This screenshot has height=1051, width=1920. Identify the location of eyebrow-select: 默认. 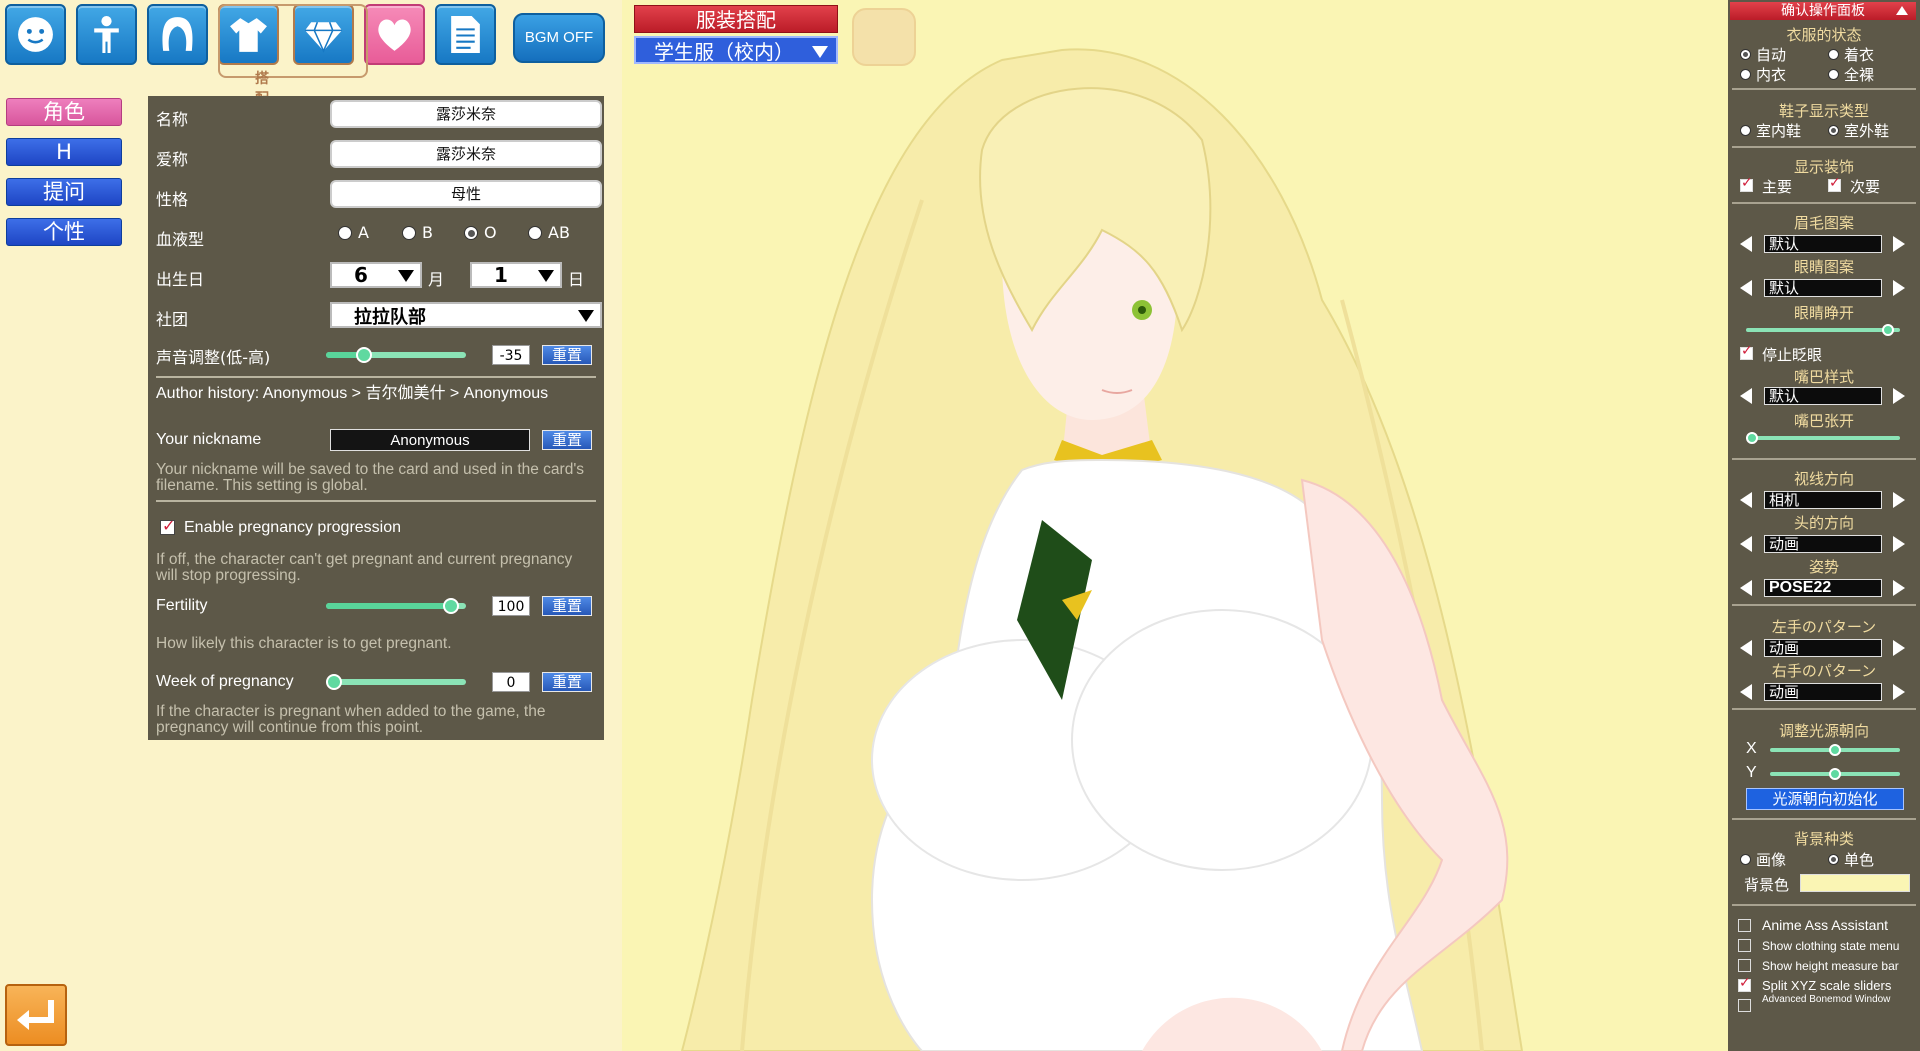
(1823, 244).